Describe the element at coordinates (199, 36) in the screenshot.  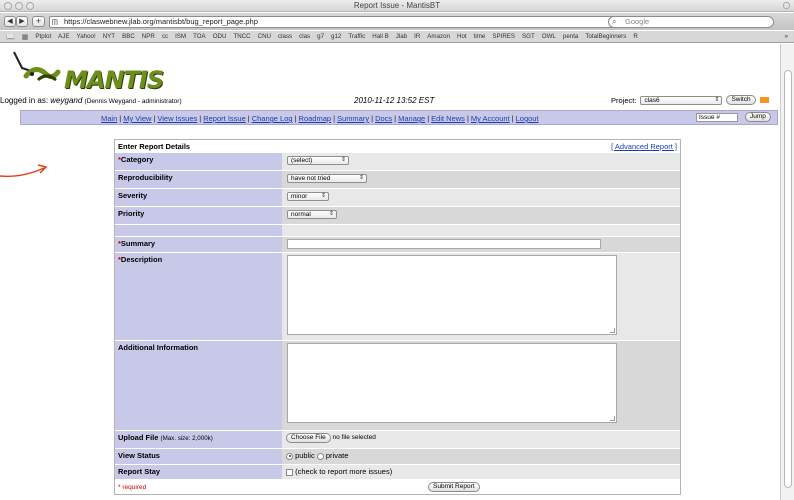
I see `bookmark-item: TOA` at that location.